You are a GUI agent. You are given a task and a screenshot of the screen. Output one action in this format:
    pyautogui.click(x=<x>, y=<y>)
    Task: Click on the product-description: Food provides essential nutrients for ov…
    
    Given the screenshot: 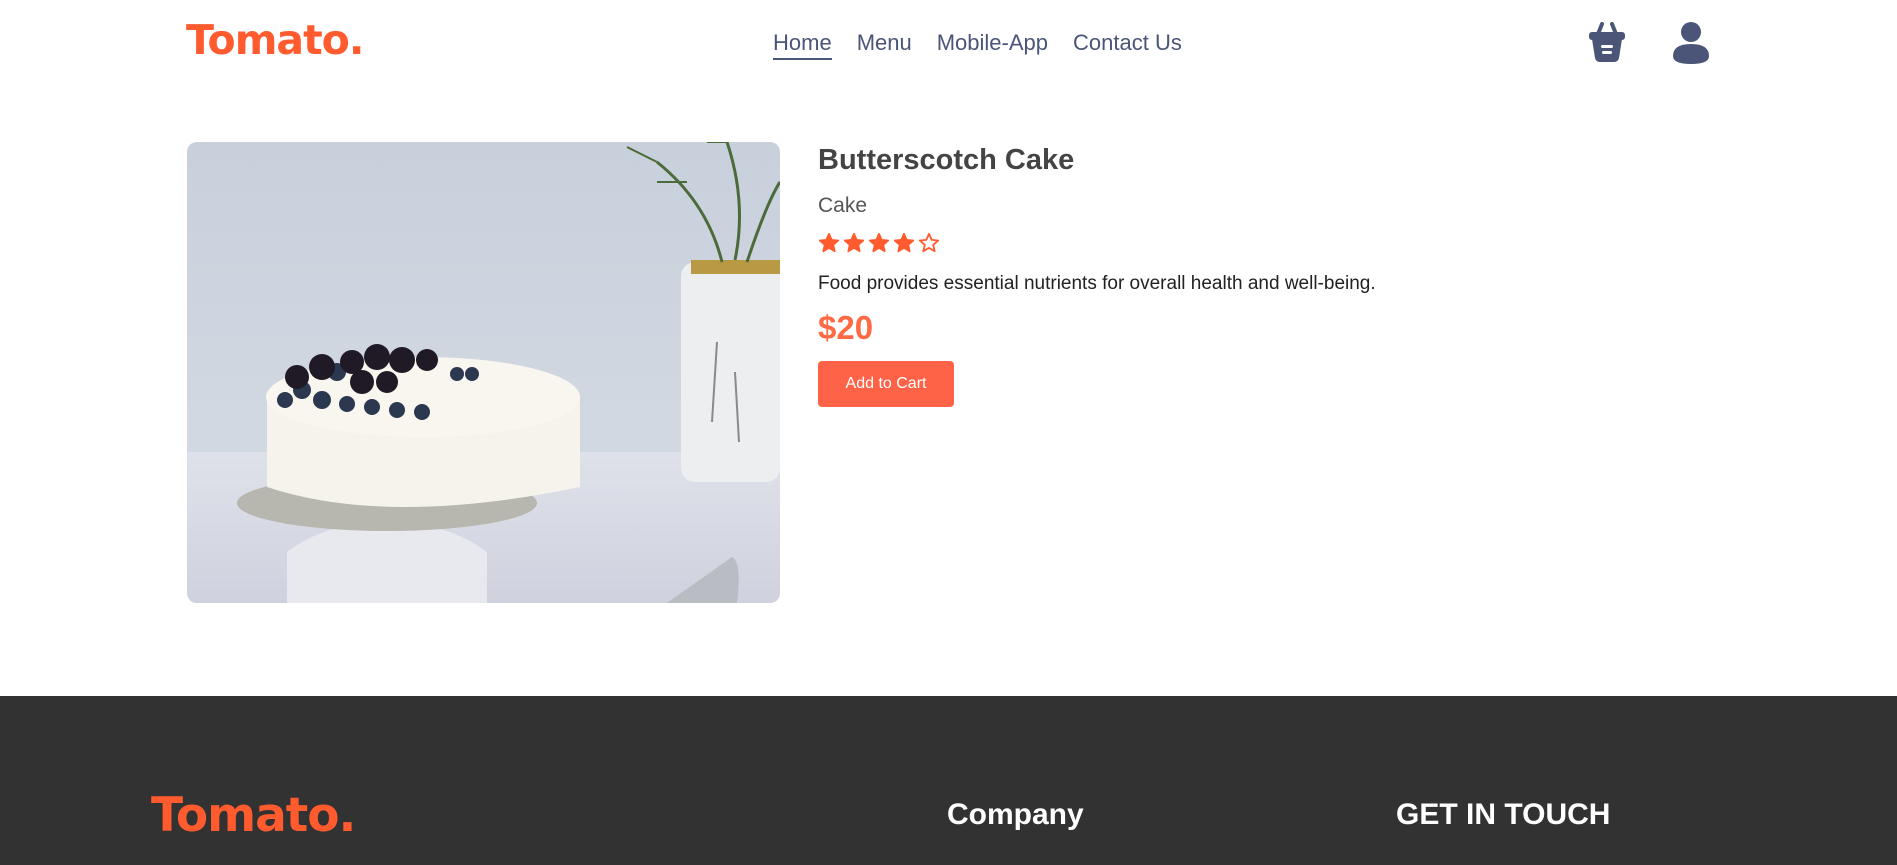 What is the action you would take?
    pyautogui.click(x=1097, y=283)
    